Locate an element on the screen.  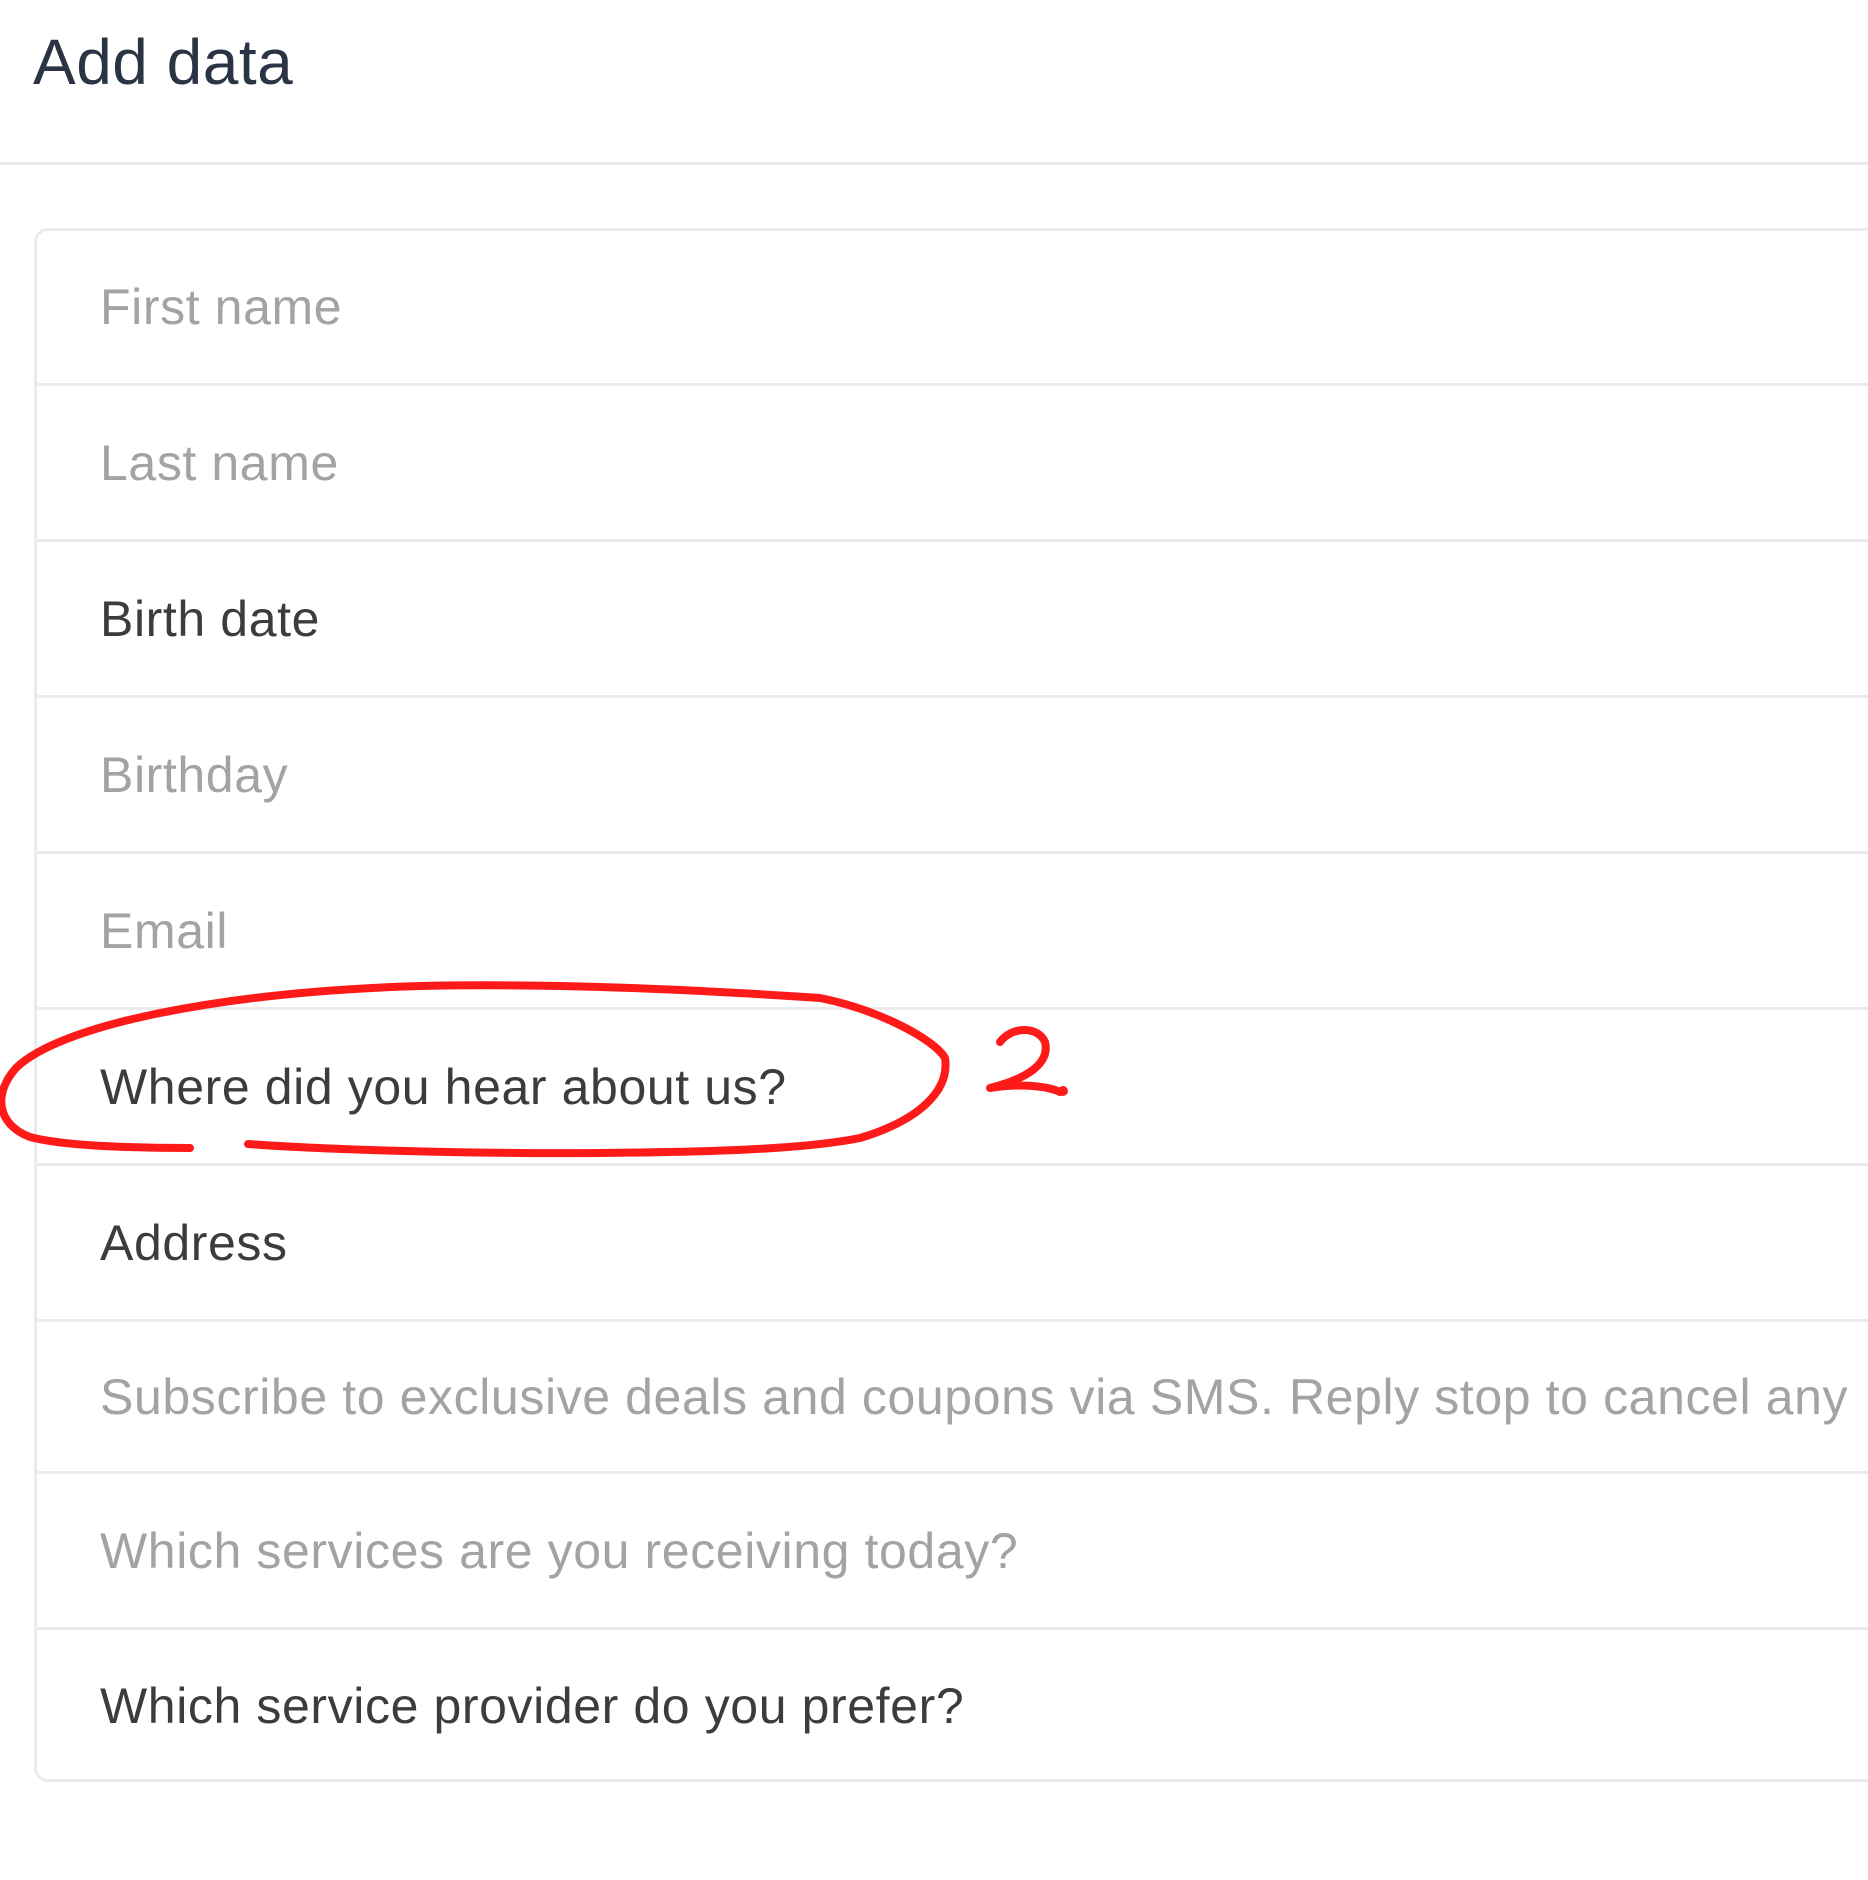
field-row-first-name: First name is located at coordinates (952, 308).